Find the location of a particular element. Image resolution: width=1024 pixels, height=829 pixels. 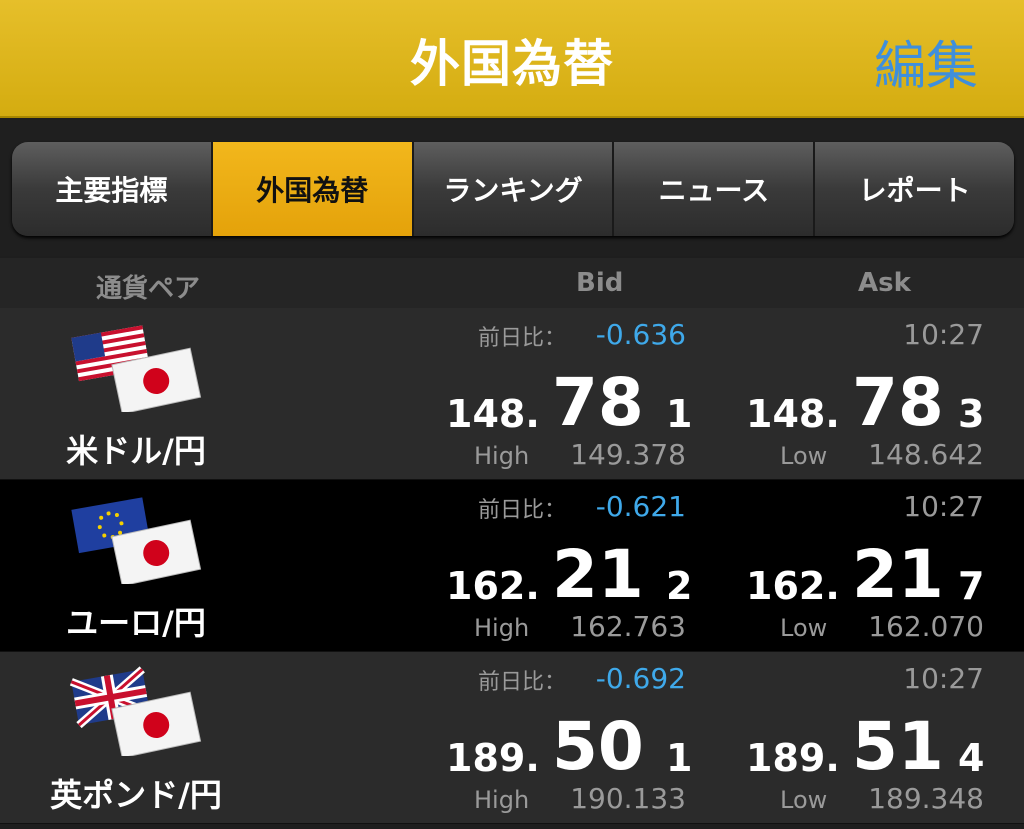

pair-name: 米ドル/円 is located at coordinates (136, 451).